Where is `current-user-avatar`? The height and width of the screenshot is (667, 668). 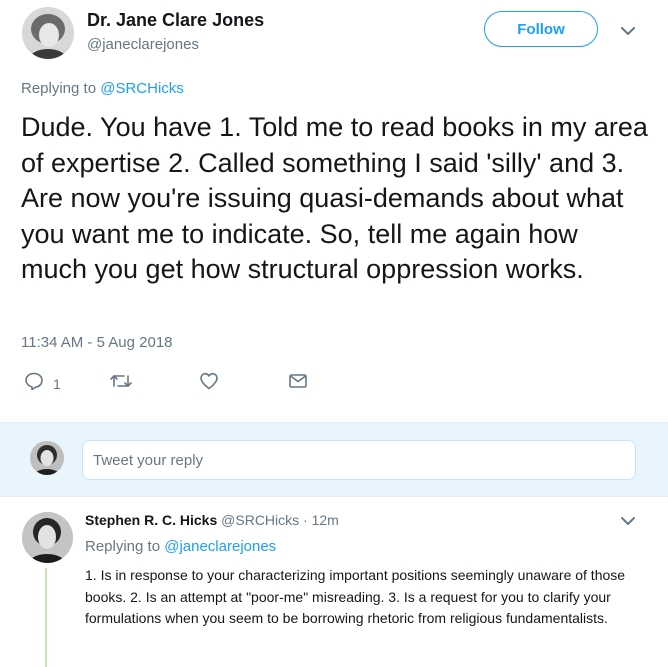 current-user-avatar is located at coordinates (47, 458).